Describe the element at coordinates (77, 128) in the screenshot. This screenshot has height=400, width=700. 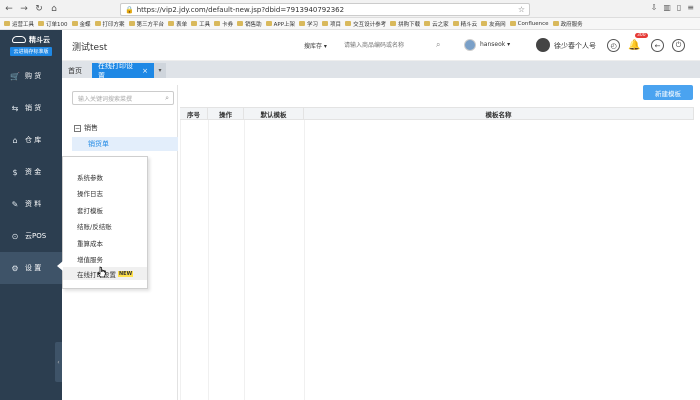
I see `collapse-icon: −` at that location.